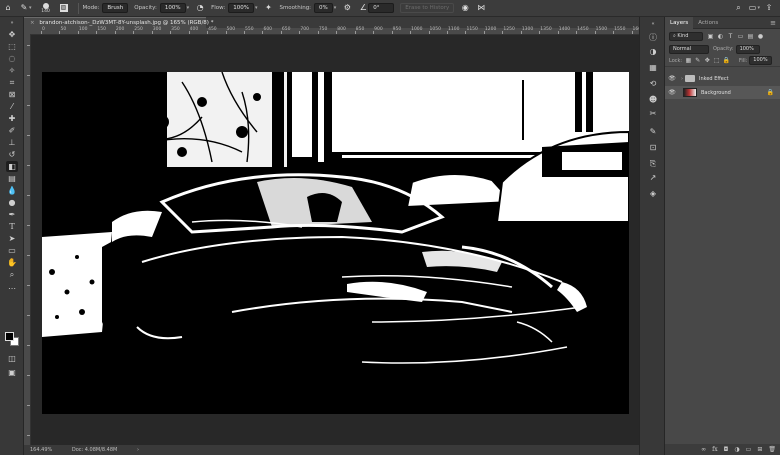 The height and width of the screenshot is (455, 780). Describe the element at coordinates (12, 372) in the screenshot. I see `screen-mode-icon: ▣` at that location.